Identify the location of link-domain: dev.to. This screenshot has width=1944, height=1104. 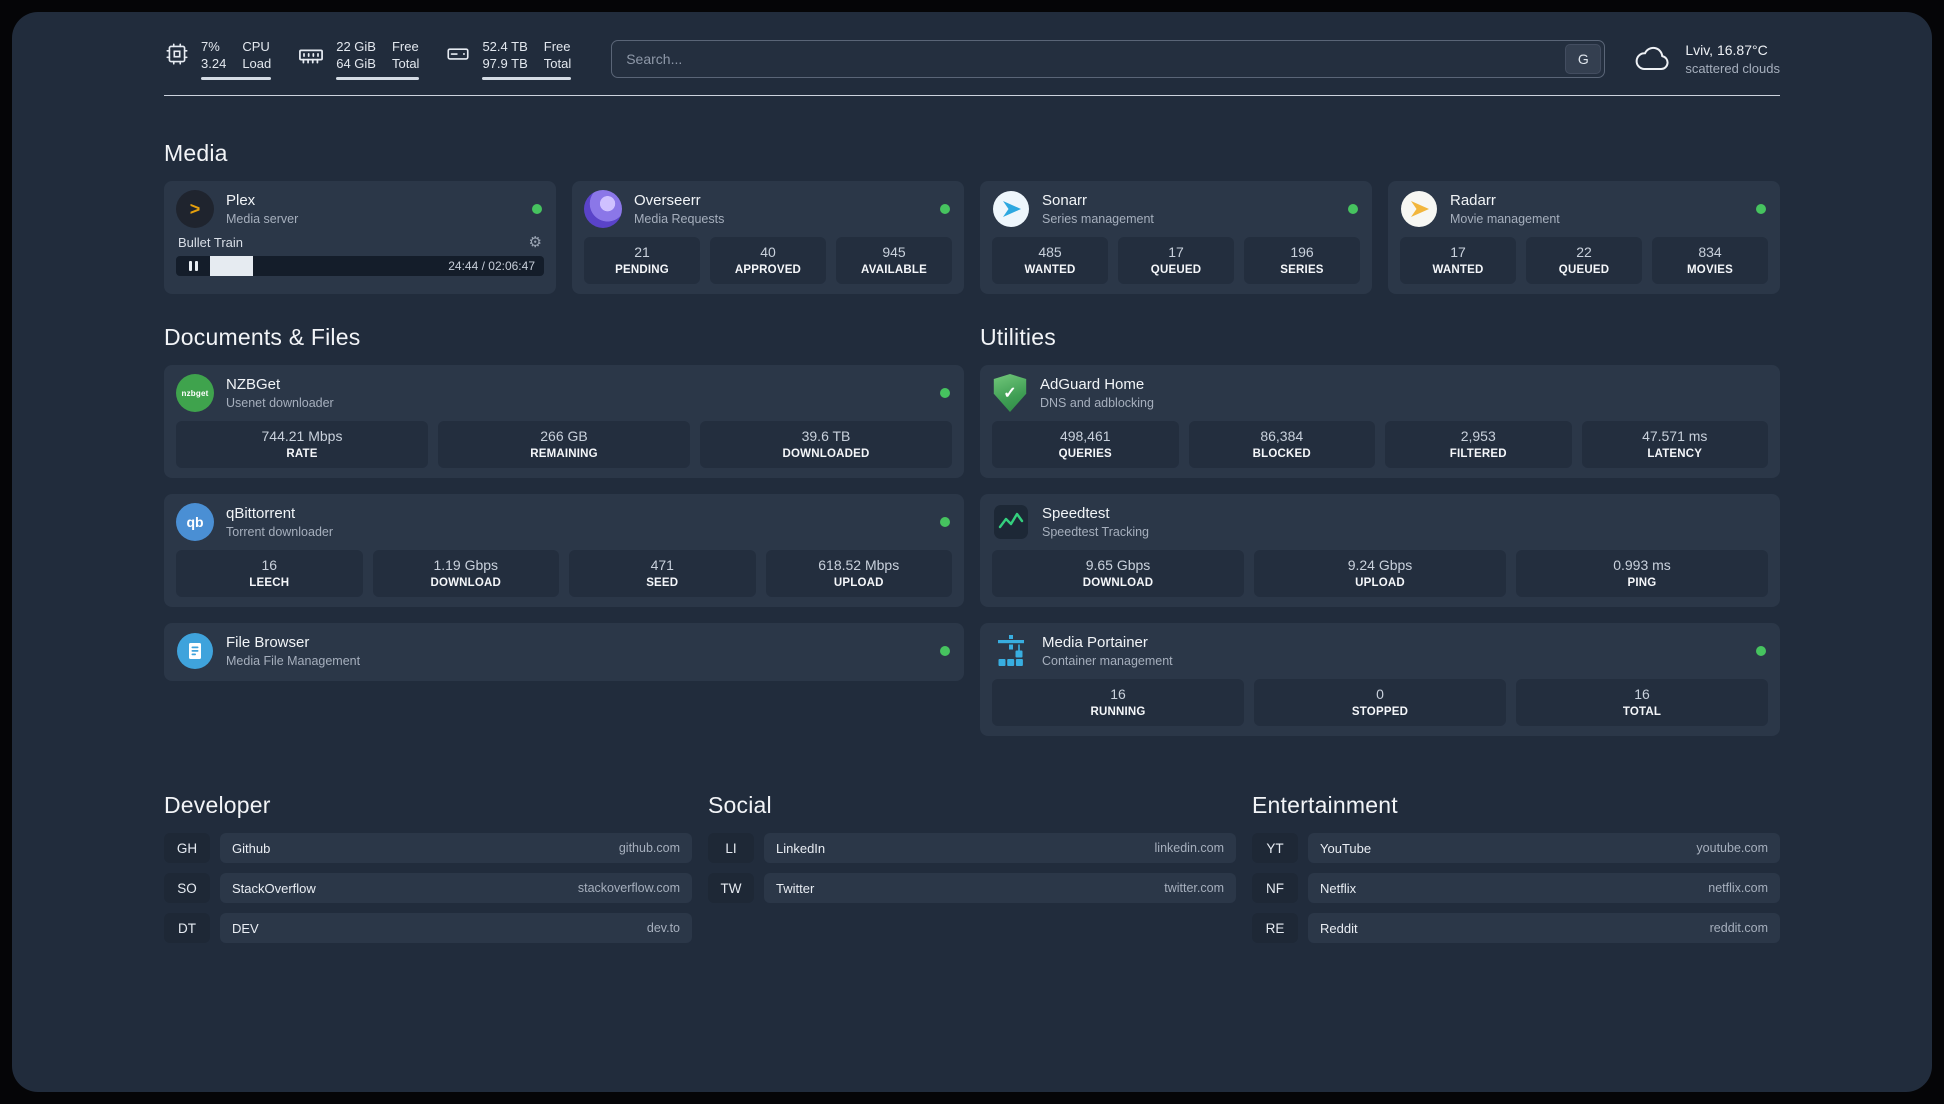
(663, 928).